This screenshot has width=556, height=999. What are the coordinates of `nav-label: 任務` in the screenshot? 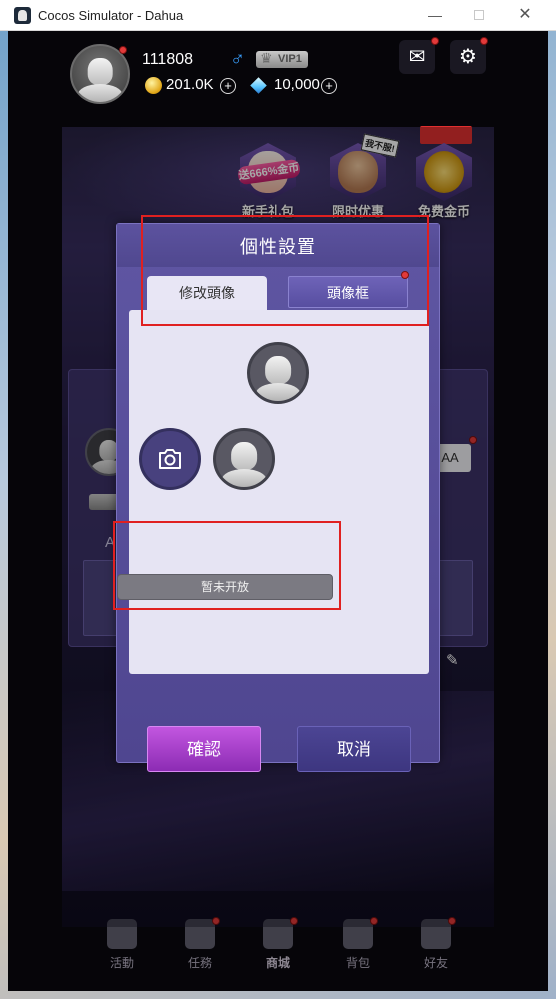 It's located at (199, 963).